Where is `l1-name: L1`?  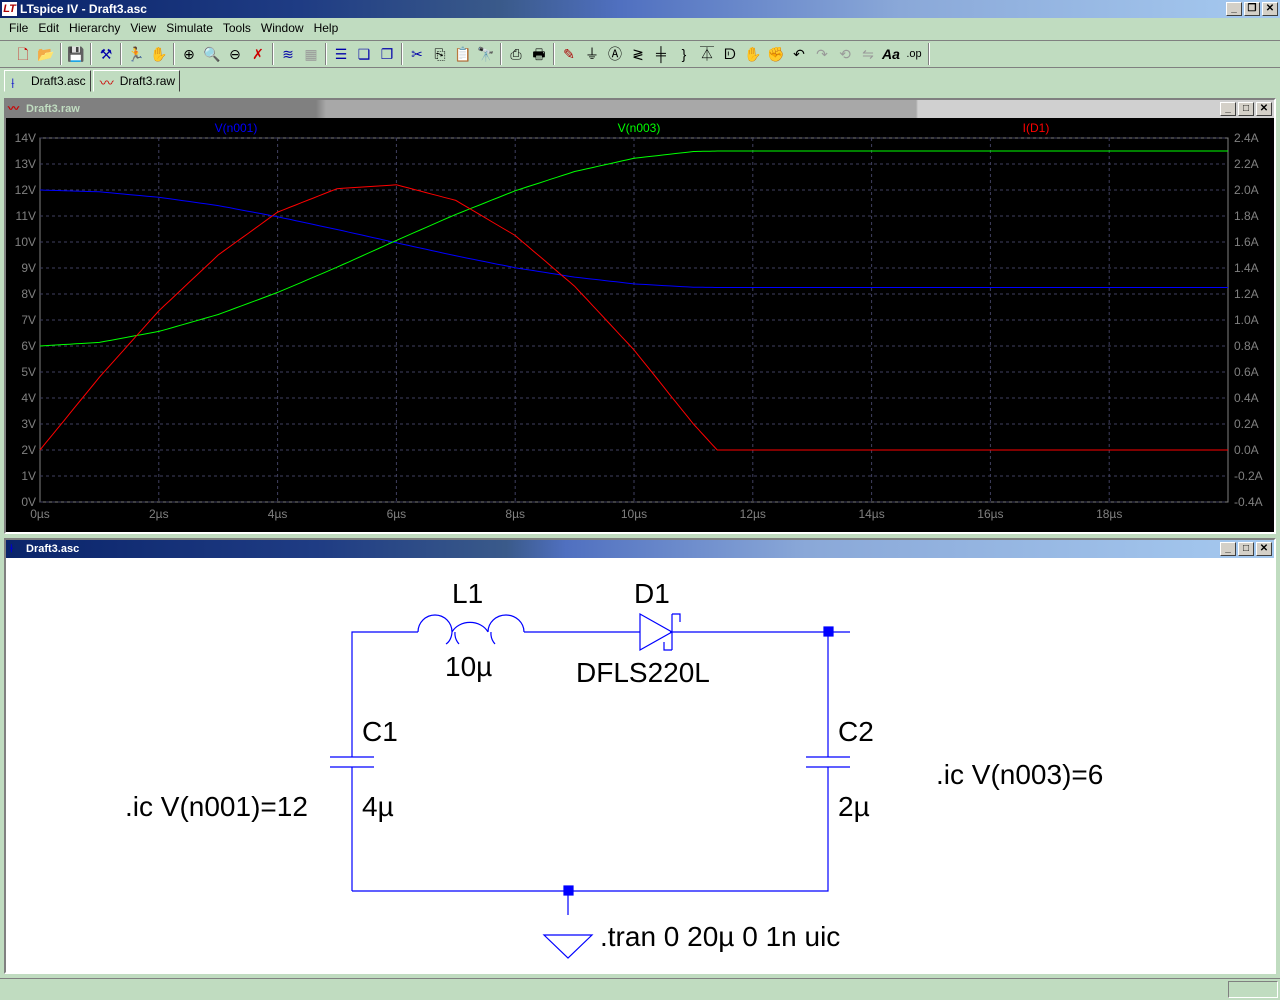
l1-name: L1 is located at coordinates (467, 593).